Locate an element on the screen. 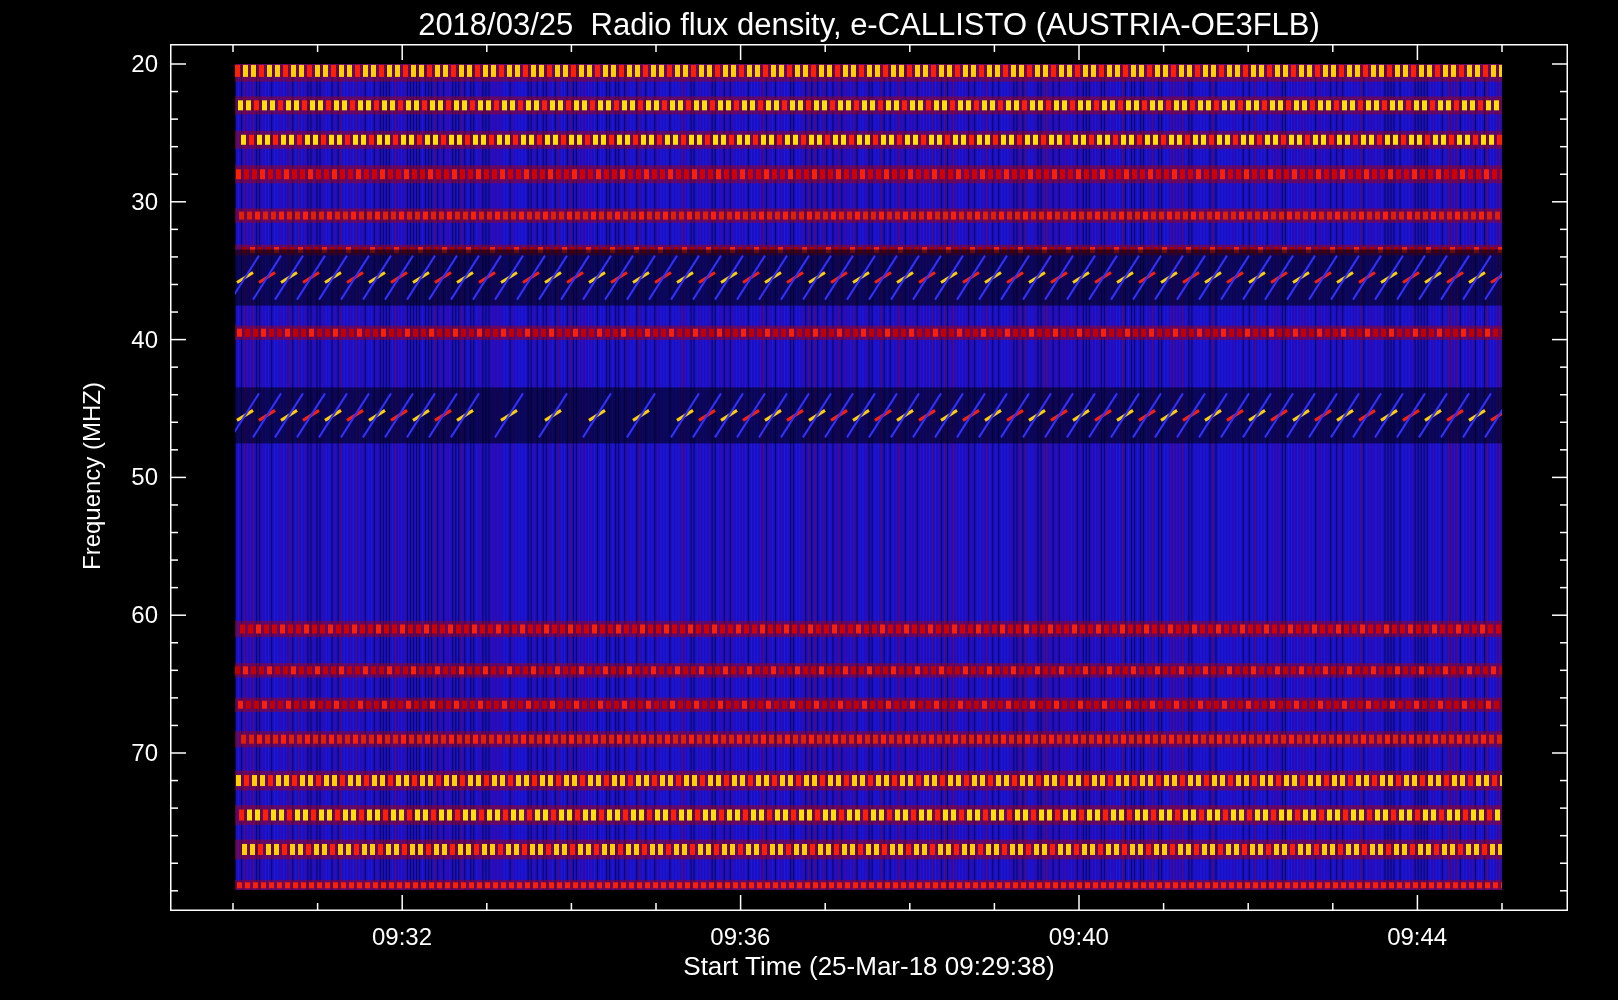 This screenshot has width=1618, height=1000. y-axis-label: Frequency (MHZ) is located at coordinates (92, 476).